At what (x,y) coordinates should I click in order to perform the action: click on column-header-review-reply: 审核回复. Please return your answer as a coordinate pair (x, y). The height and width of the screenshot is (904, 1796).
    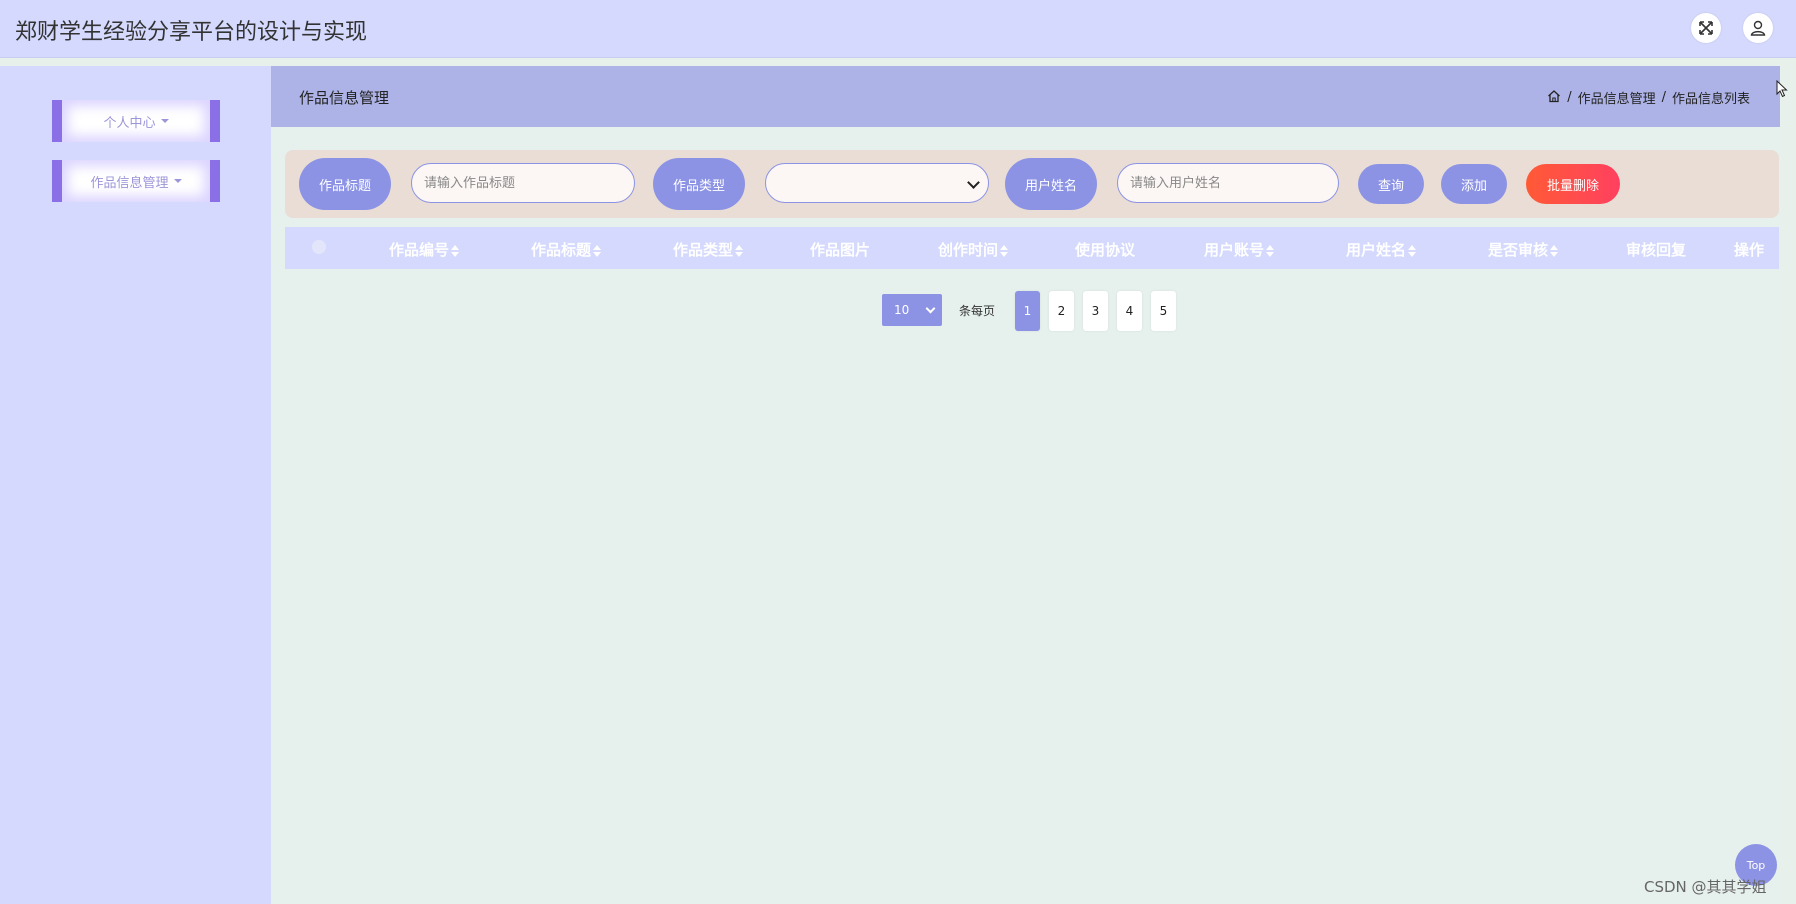
    Looking at the image, I should click on (1656, 250).